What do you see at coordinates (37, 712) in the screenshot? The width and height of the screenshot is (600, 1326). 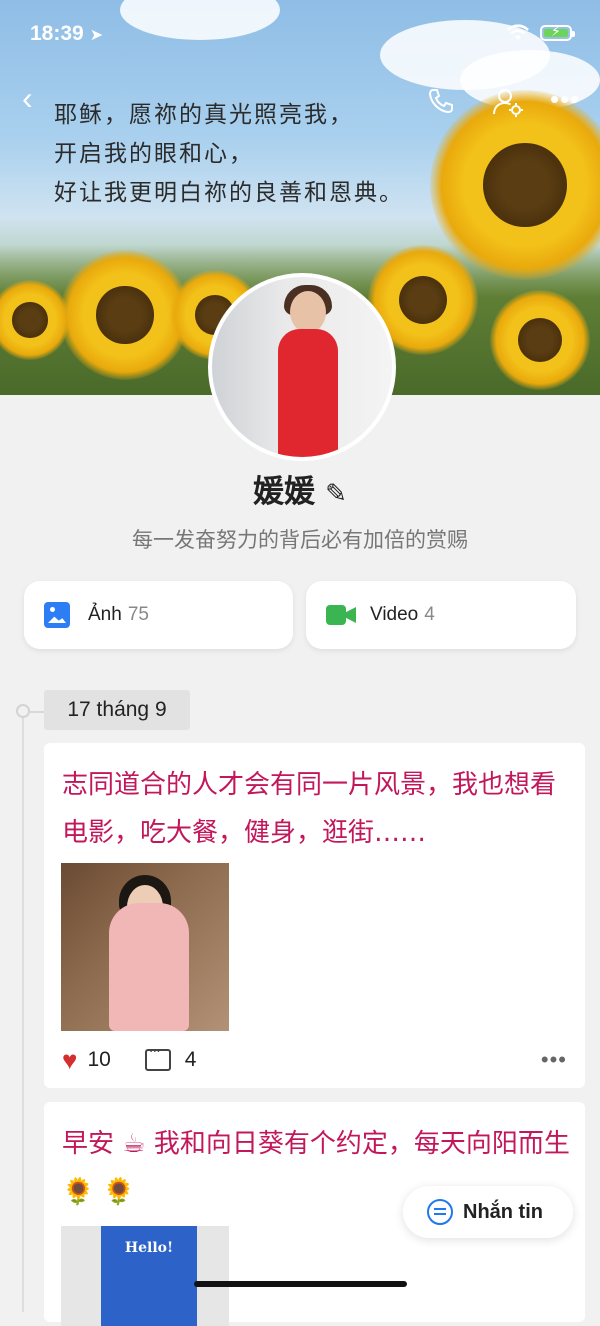 I see `timeline-connector` at bounding box center [37, 712].